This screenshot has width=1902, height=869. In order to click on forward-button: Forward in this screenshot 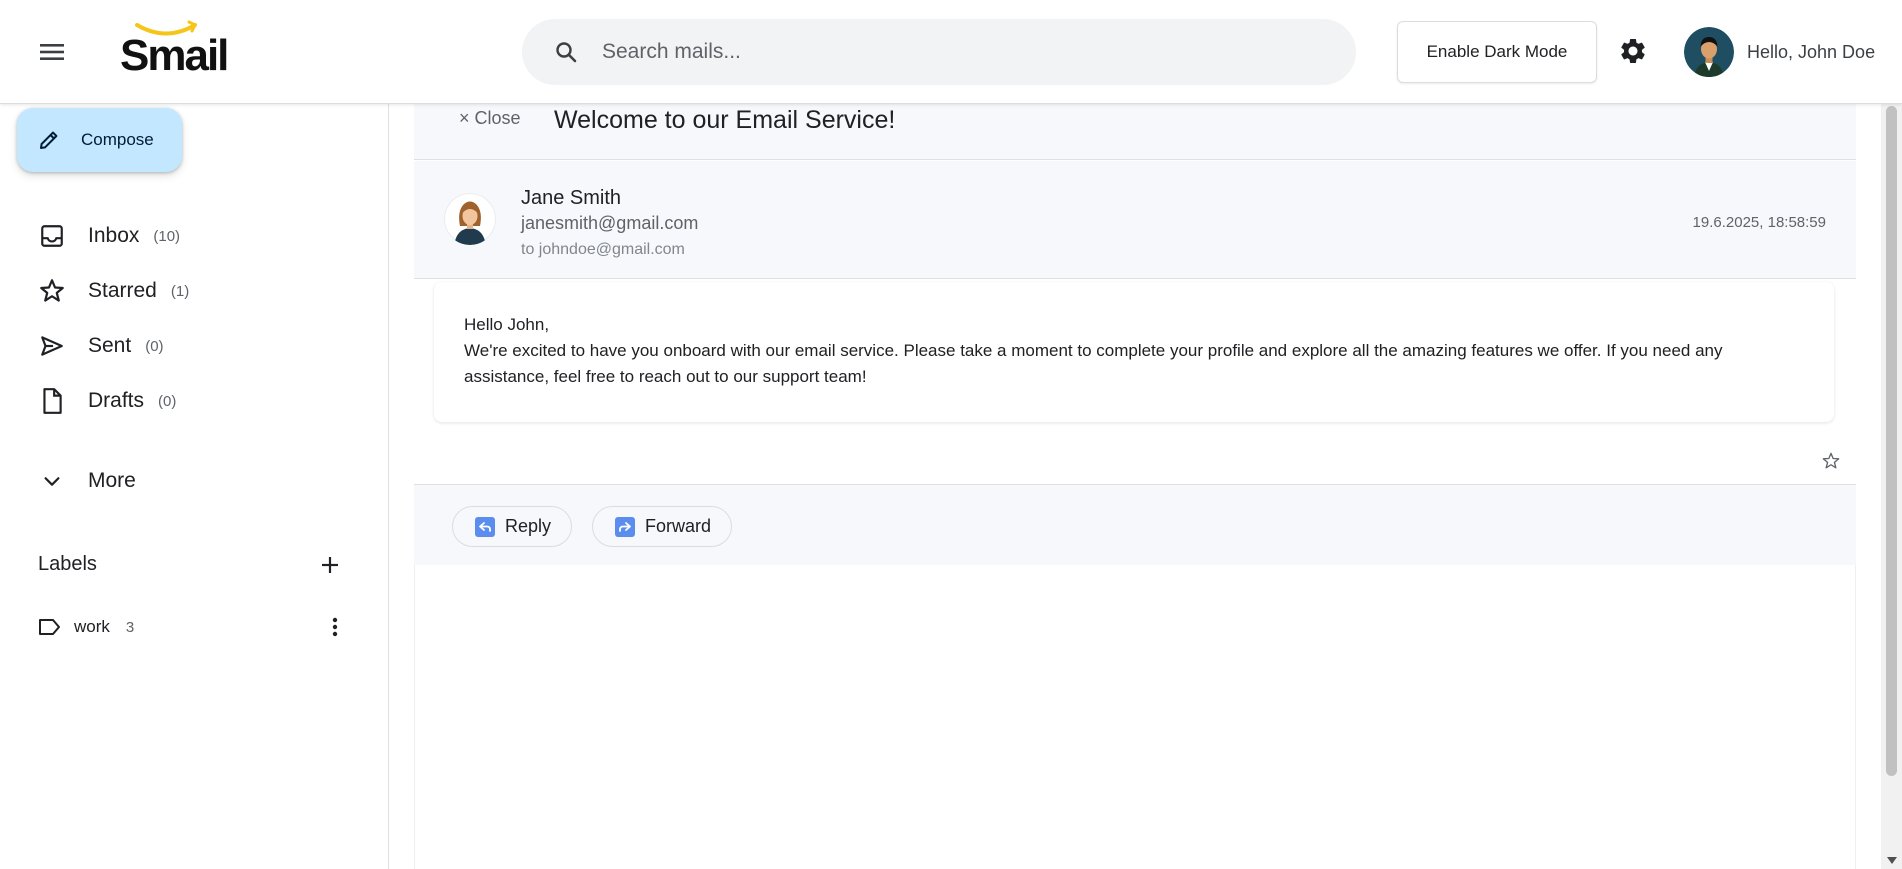, I will do `click(662, 526)`.